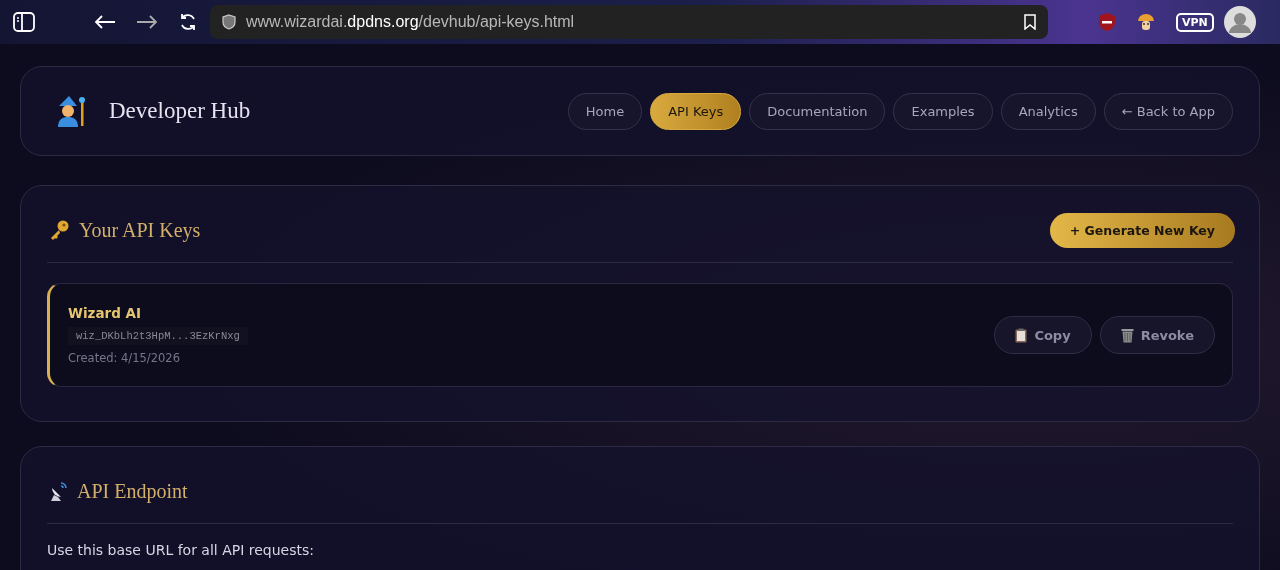 The image size is (1280, 570). I want to click on created-date: Created: 4/15/2026, so click(124, 358).